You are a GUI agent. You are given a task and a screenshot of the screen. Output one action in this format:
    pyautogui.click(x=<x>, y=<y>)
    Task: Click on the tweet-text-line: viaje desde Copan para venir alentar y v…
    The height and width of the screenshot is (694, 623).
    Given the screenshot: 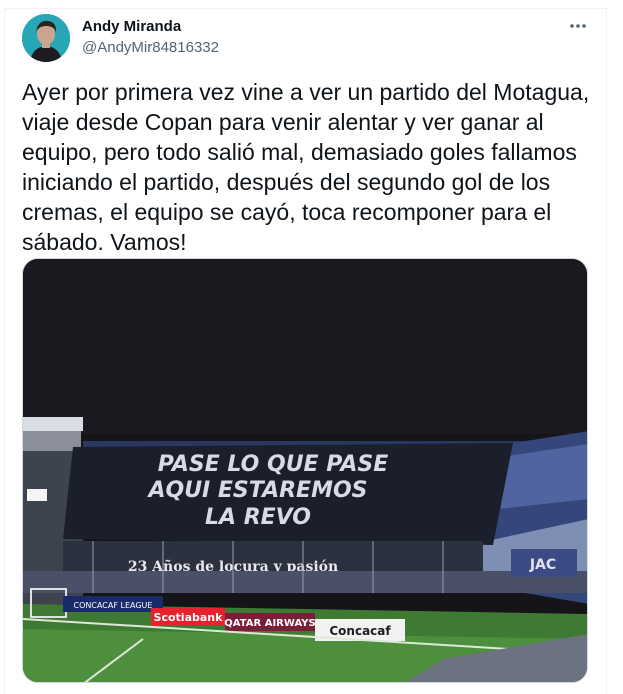 What is the action you would take?
    pyautogui.click(x=283, y=122)
    